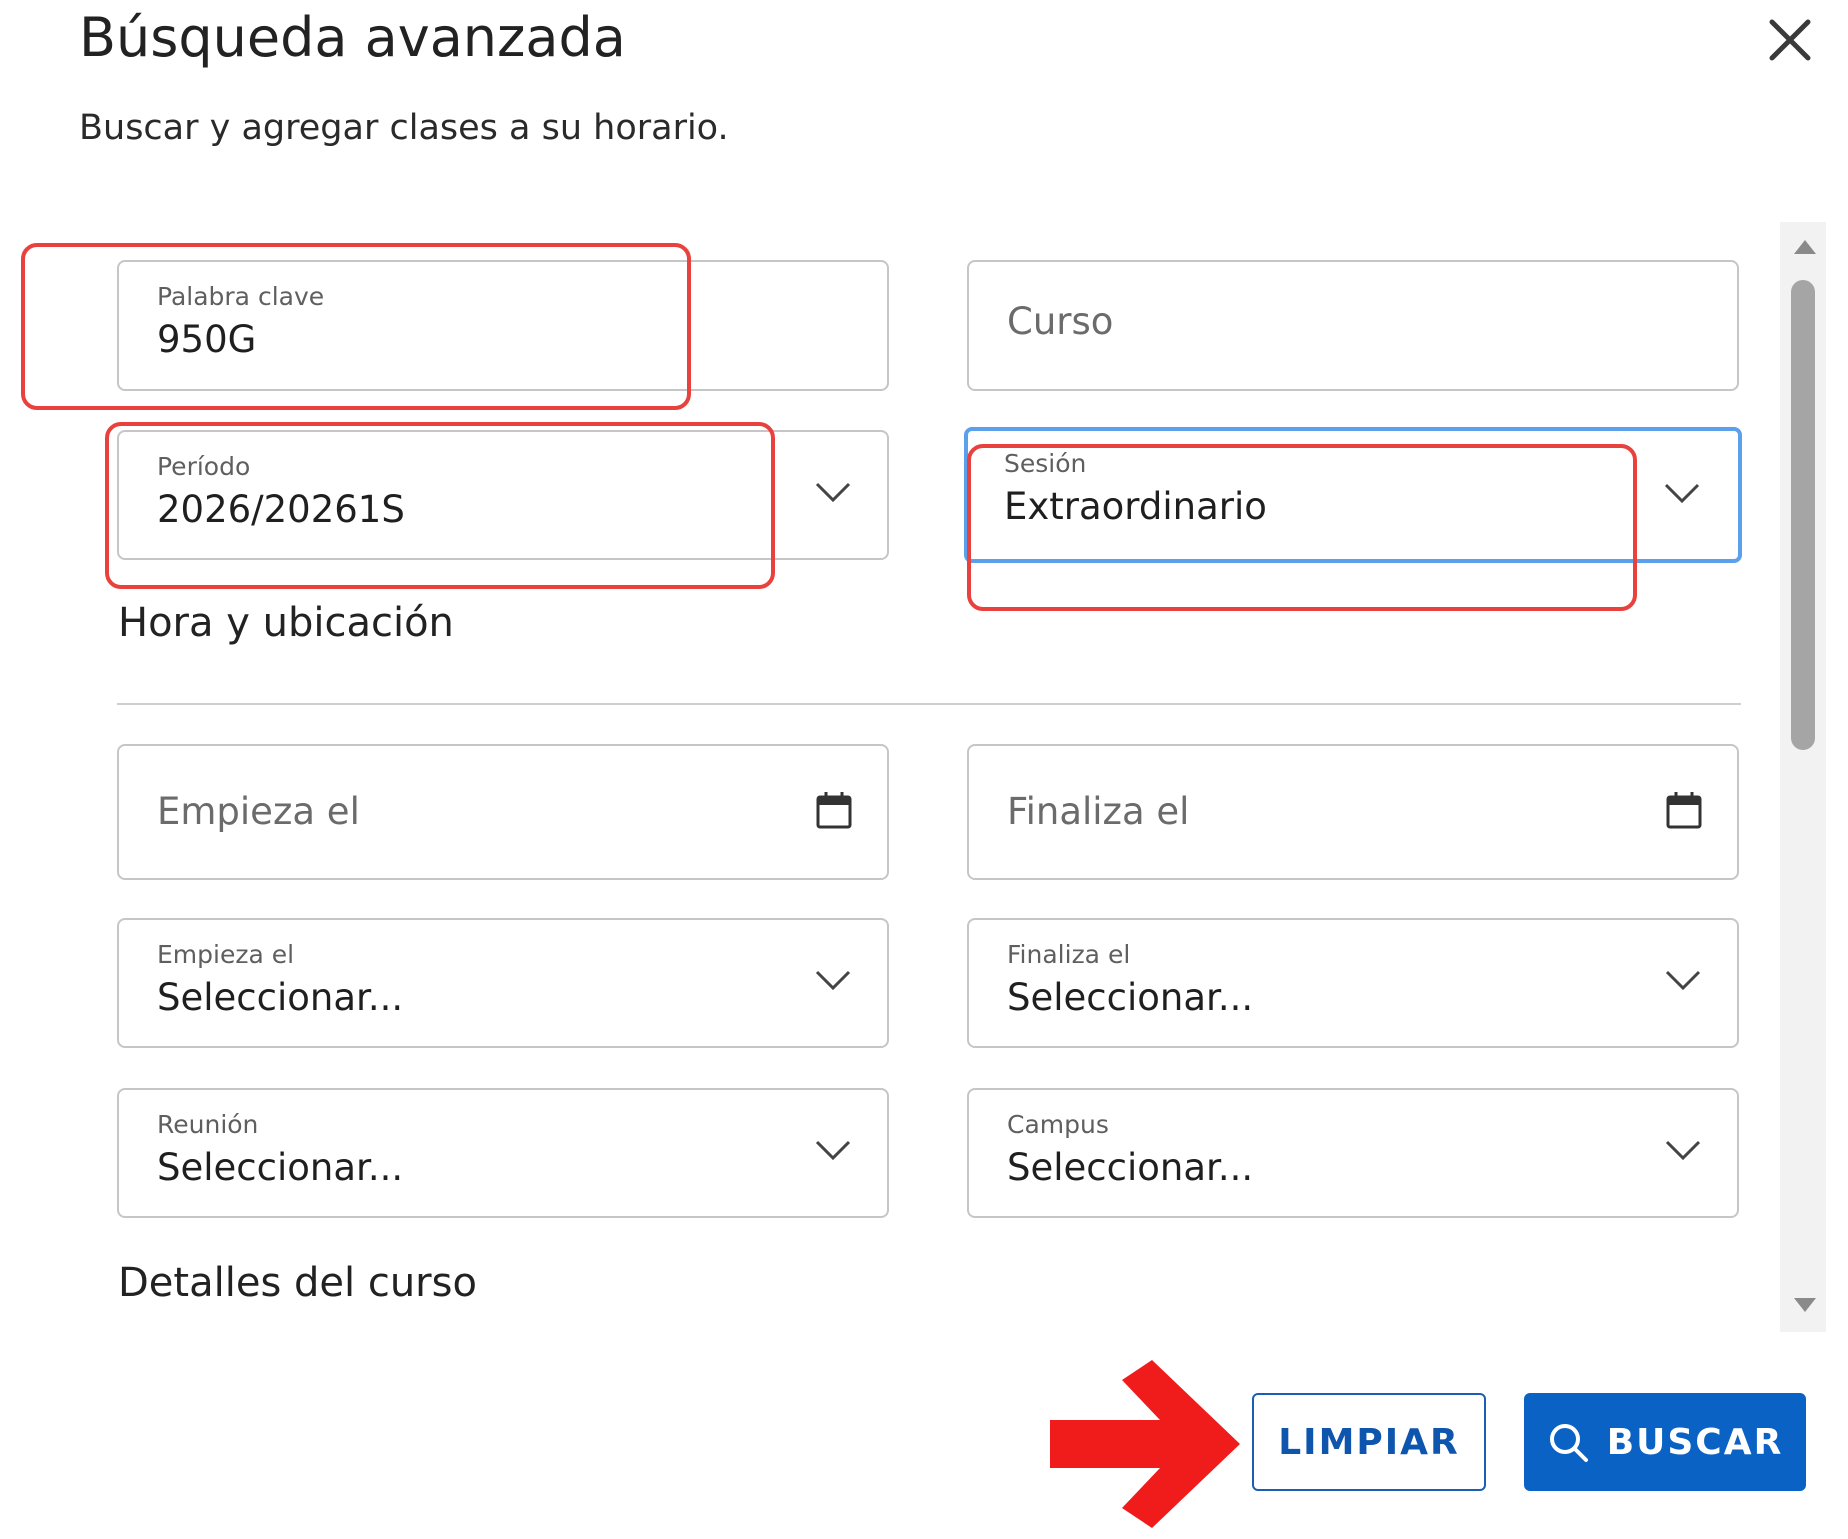 This screenshot has width=1848, height=1539. What do you see at coordinates (1369, 1442) in the screenshot?
I see `clear-button: LIMPIAR` at bounding box center [1369, 1442].